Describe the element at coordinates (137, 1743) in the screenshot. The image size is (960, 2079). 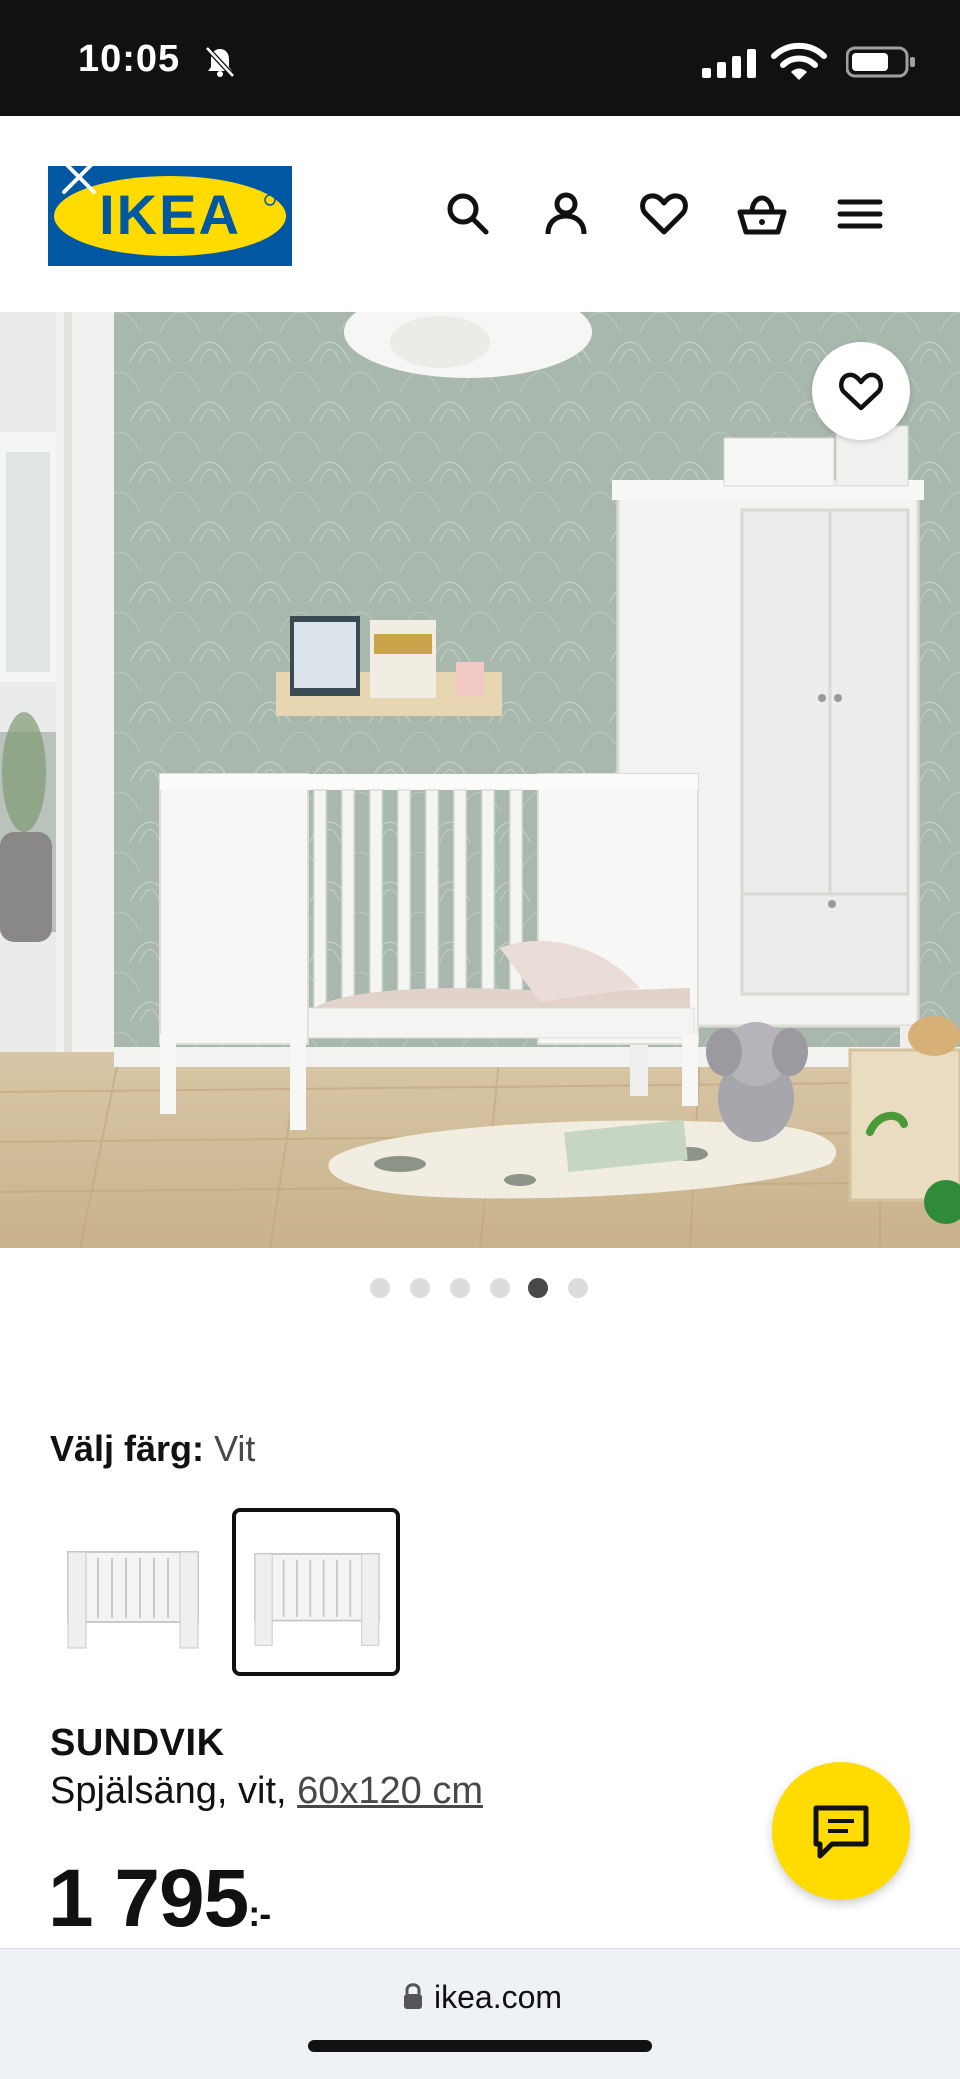
I see `product-name: SUNDVIK` at that location.